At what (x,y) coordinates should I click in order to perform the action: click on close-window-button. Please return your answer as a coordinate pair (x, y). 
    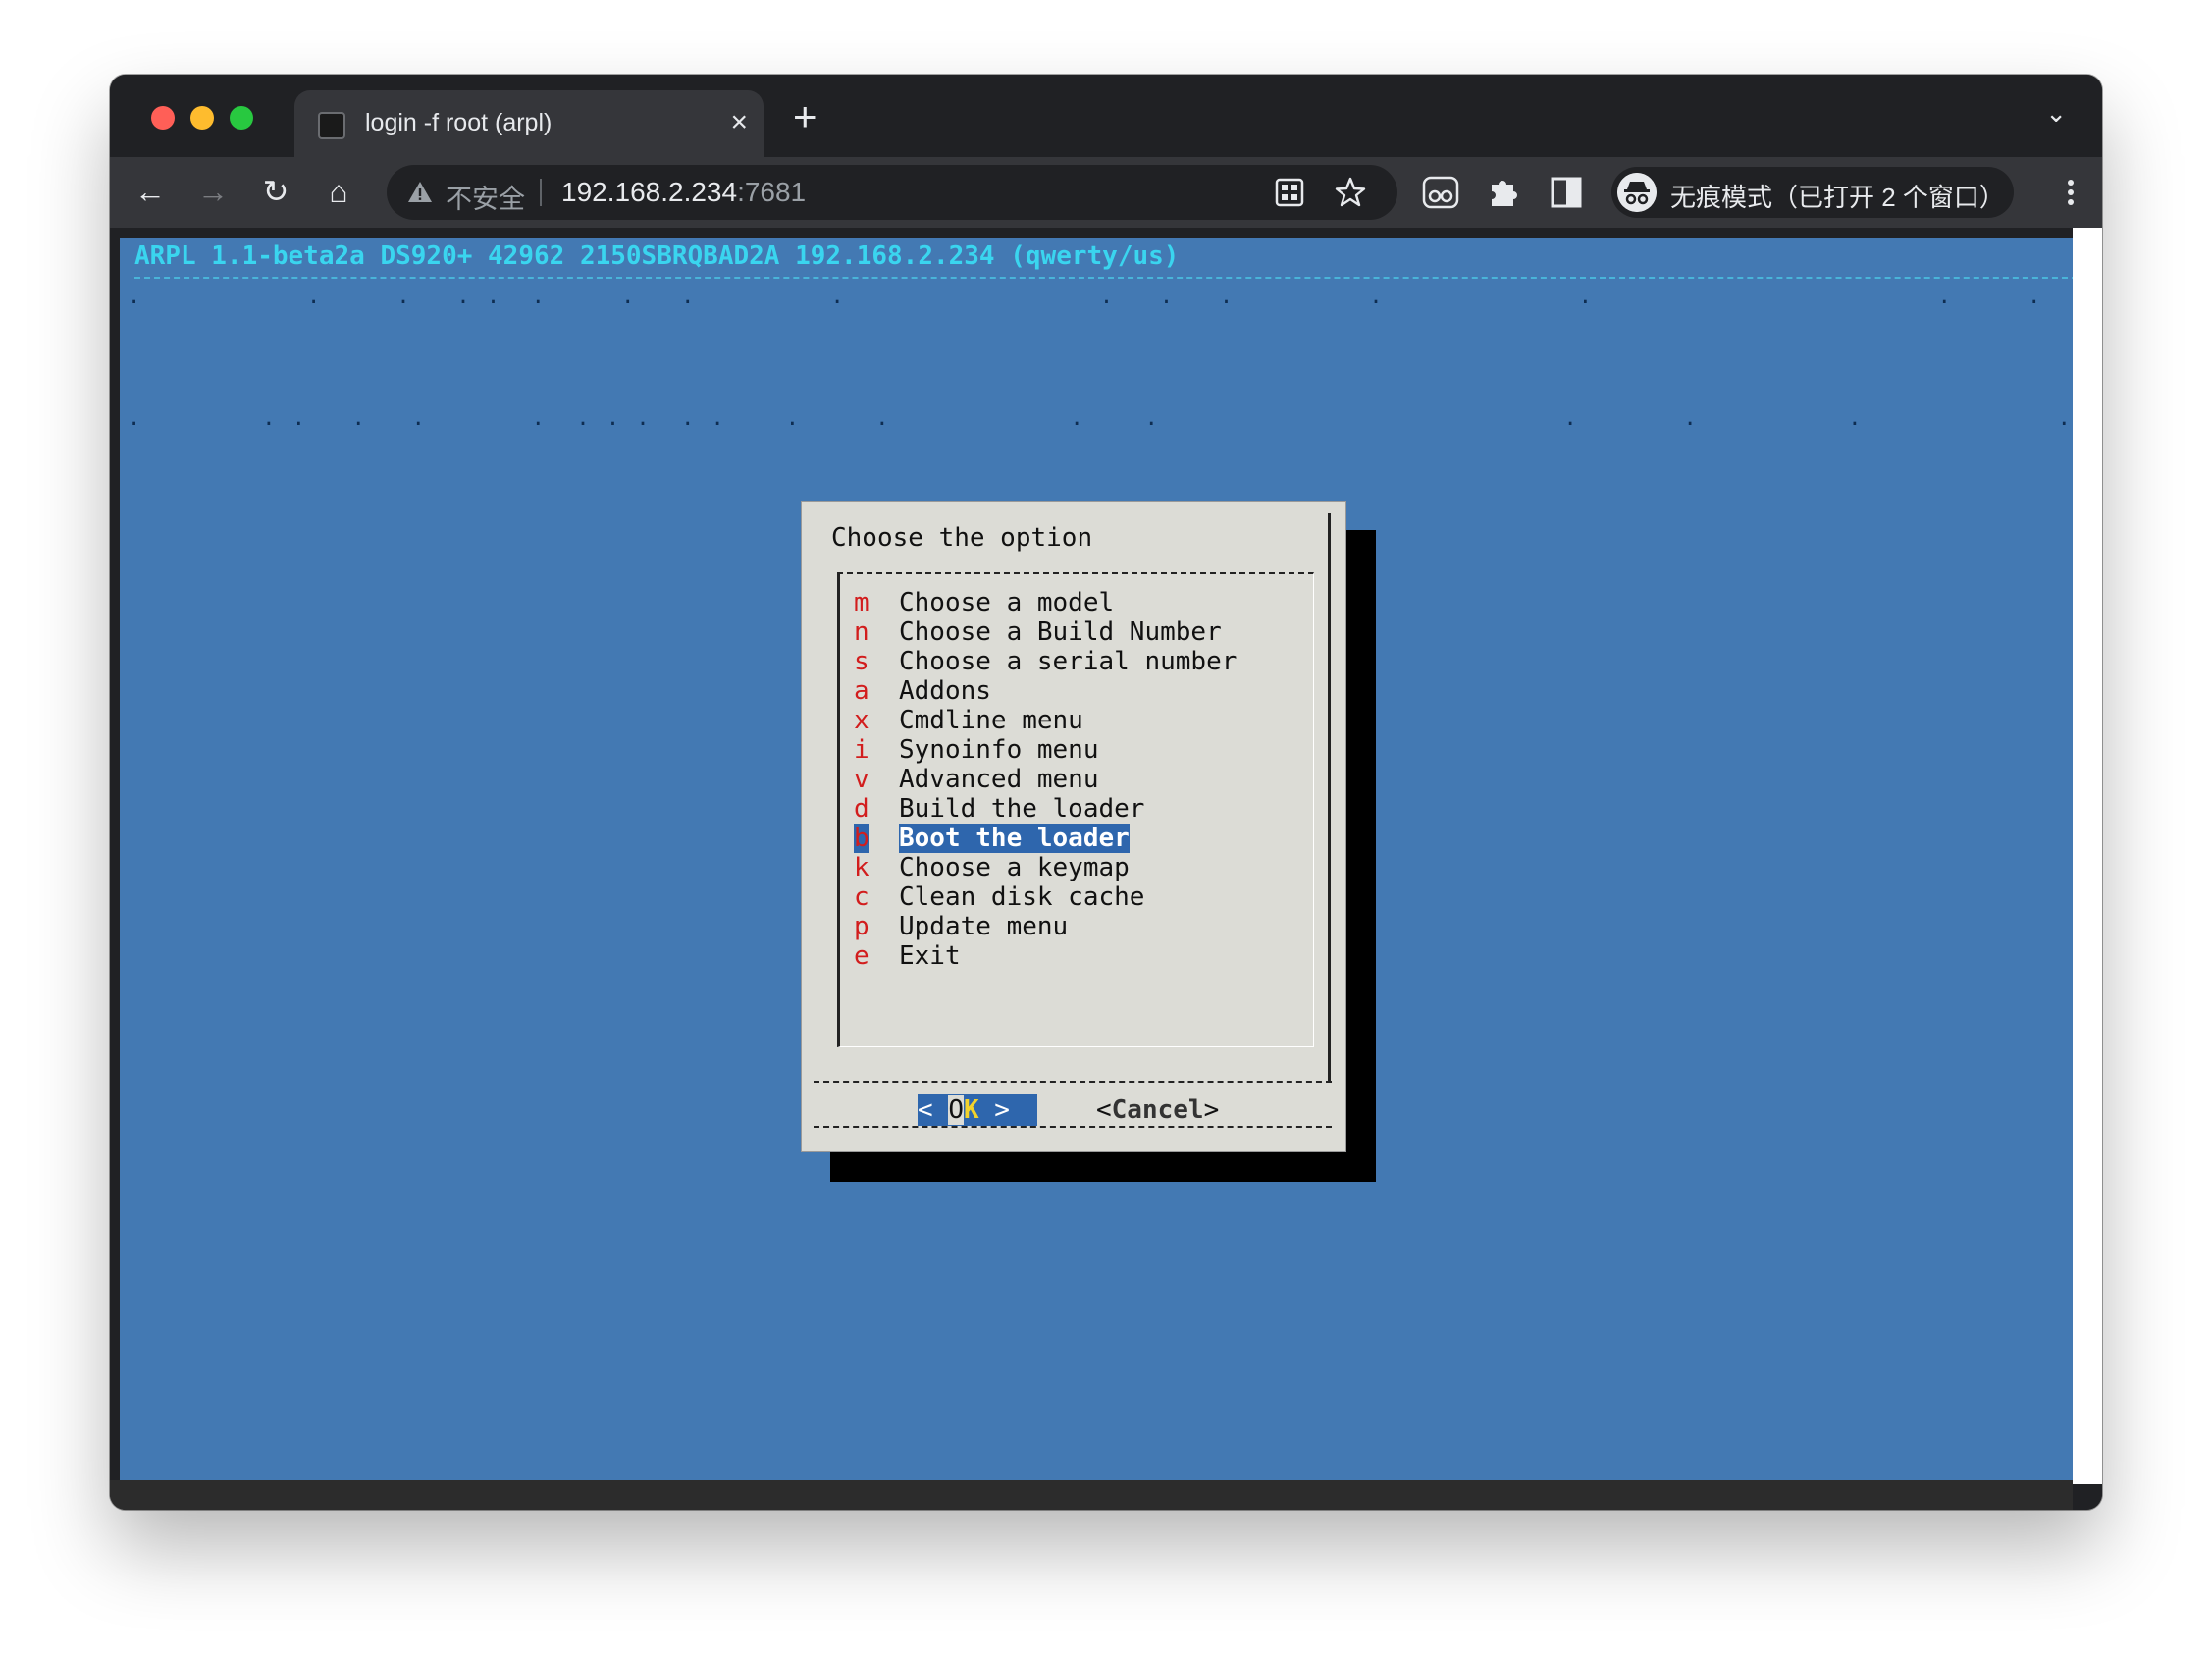
    Looking at the image, I should click on (163, 118).